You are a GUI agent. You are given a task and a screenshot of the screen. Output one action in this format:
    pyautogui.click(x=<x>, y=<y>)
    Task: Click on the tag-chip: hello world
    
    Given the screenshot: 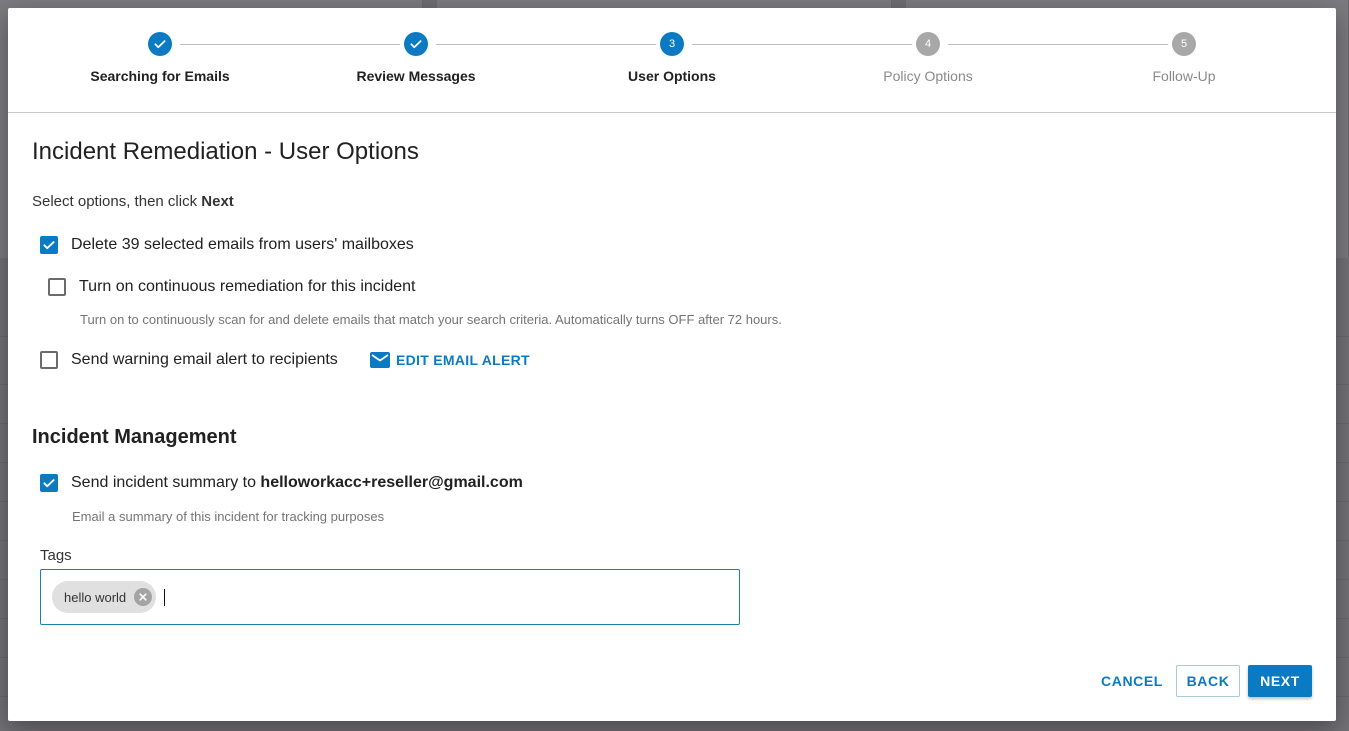 What is the action you would take?
    pyautogui.click(x=104, y=597)
    